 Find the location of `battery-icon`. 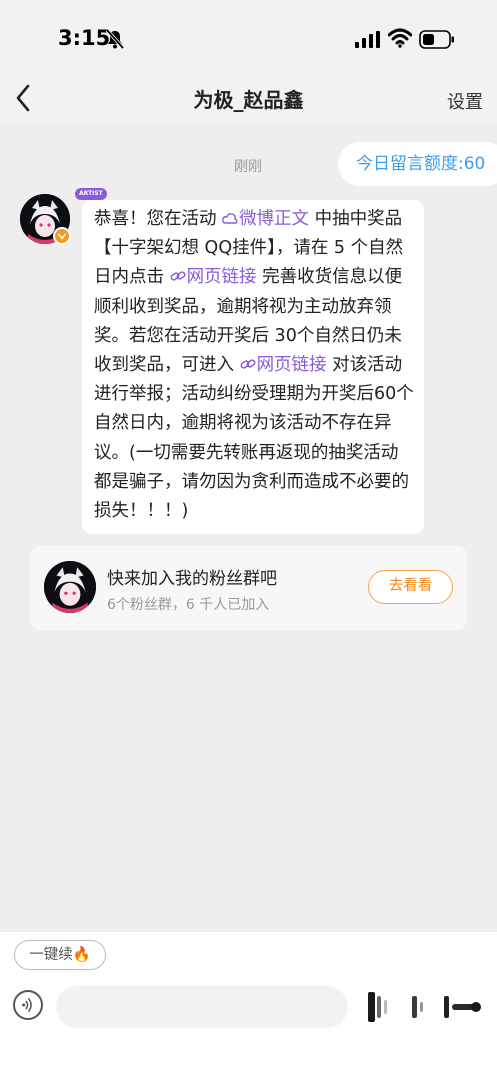

battery-icon is located at coordinates (436, 39).